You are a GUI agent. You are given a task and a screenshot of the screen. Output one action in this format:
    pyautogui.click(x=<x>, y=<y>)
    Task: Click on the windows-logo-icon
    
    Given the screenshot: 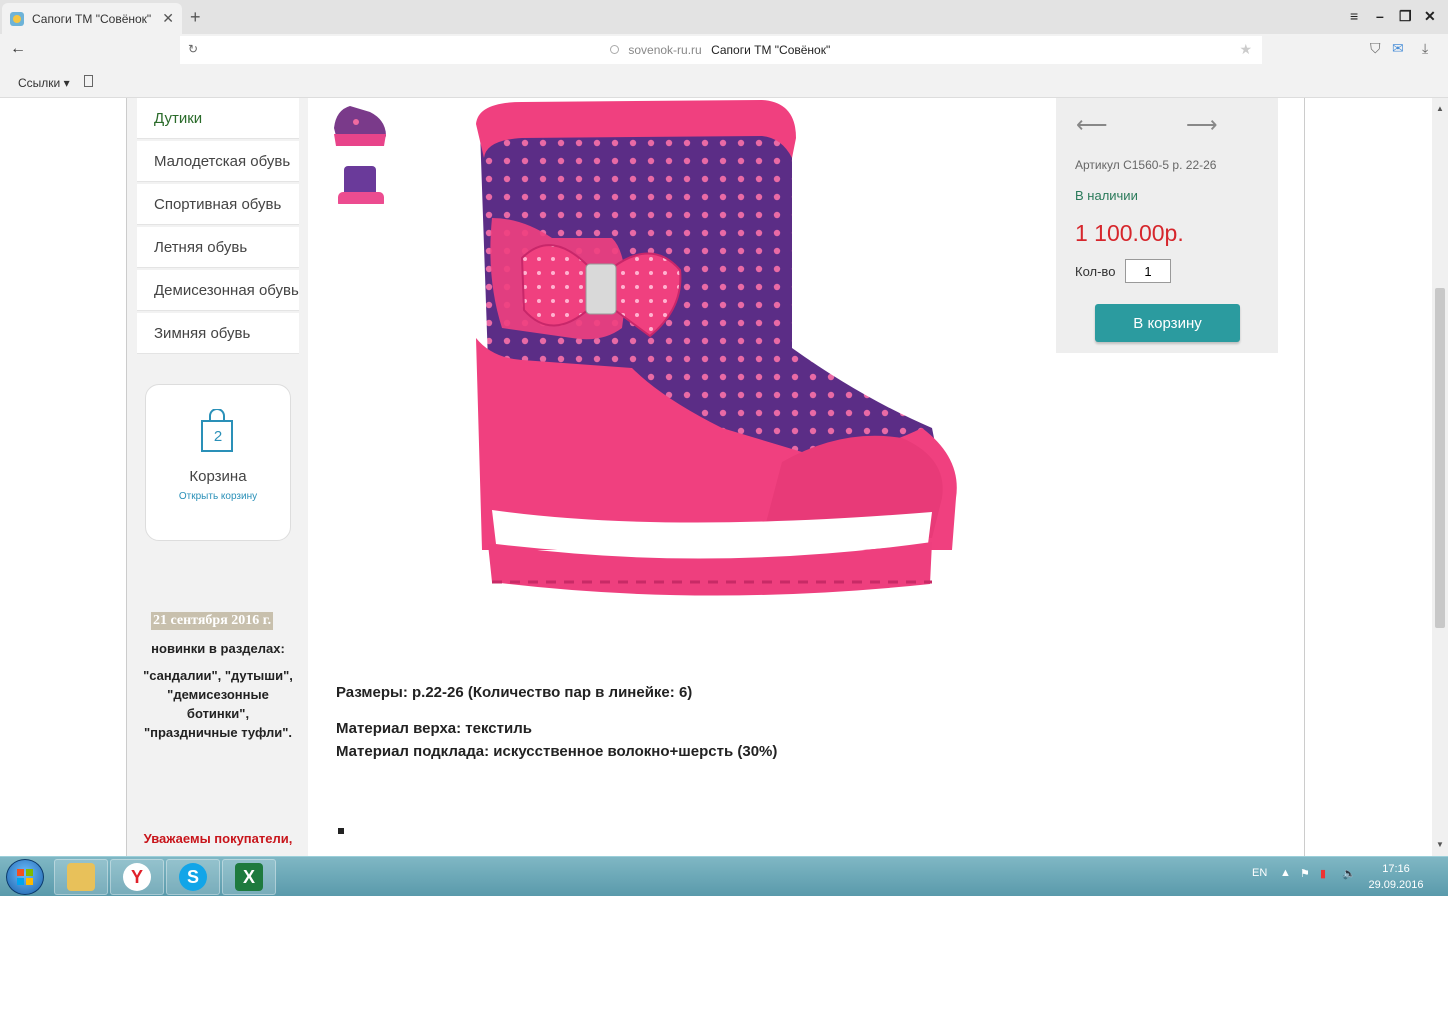 What is the action you would take?
    pyautogui.click(x=25, y=877)
    